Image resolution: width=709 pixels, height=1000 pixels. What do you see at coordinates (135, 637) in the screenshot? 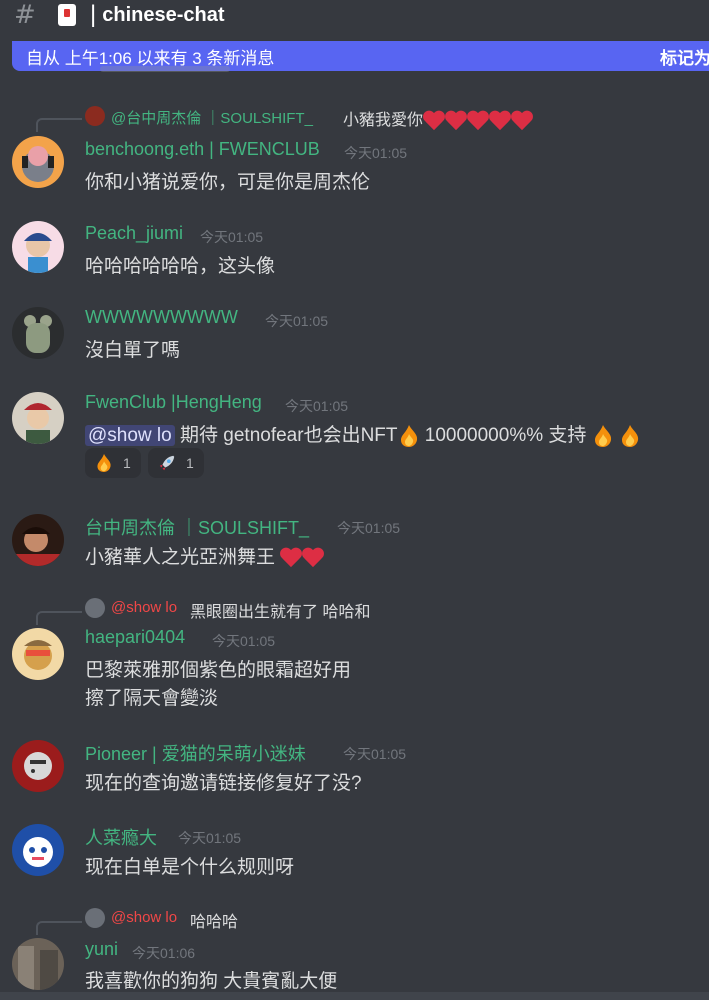
I see `message-author: haepari0404` at bounding box center [135, 637].